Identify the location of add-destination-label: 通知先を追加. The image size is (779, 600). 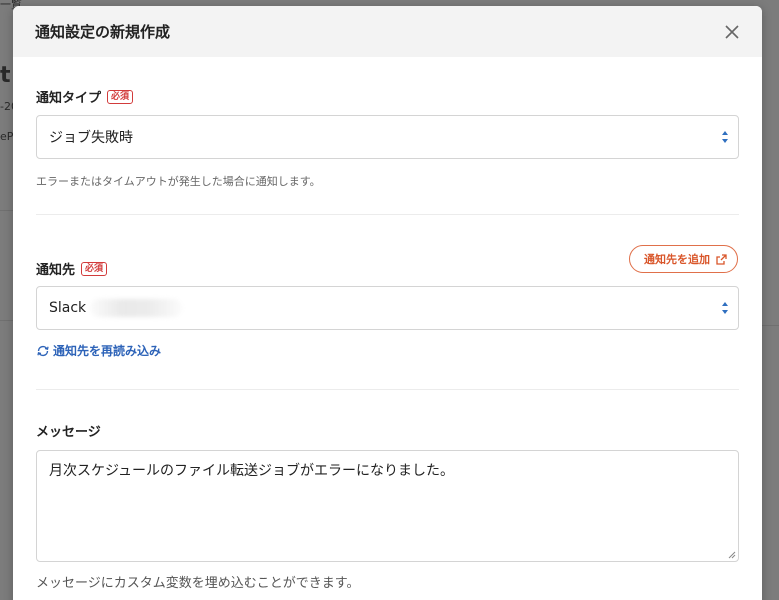
(677, 259).